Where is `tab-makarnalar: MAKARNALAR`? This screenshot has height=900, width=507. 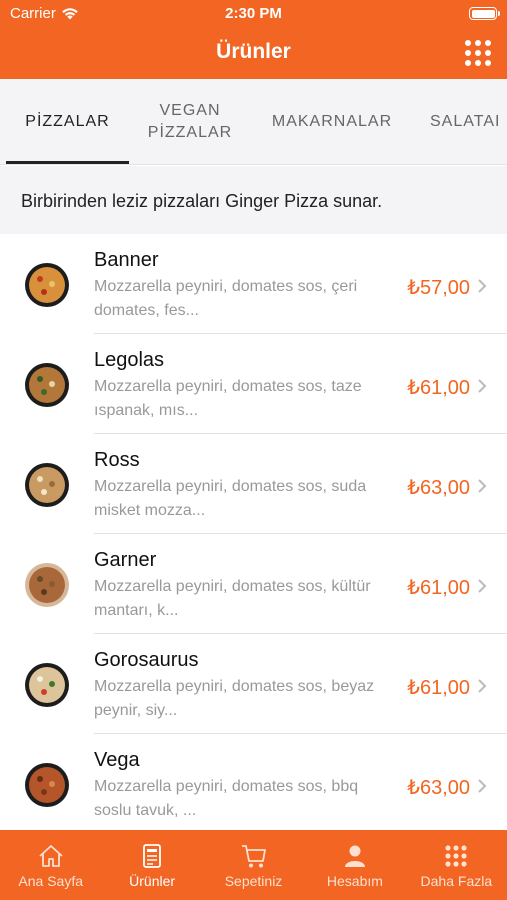
tab-makarnalar: MAKARNALAR is located at coordinates (332, 121).